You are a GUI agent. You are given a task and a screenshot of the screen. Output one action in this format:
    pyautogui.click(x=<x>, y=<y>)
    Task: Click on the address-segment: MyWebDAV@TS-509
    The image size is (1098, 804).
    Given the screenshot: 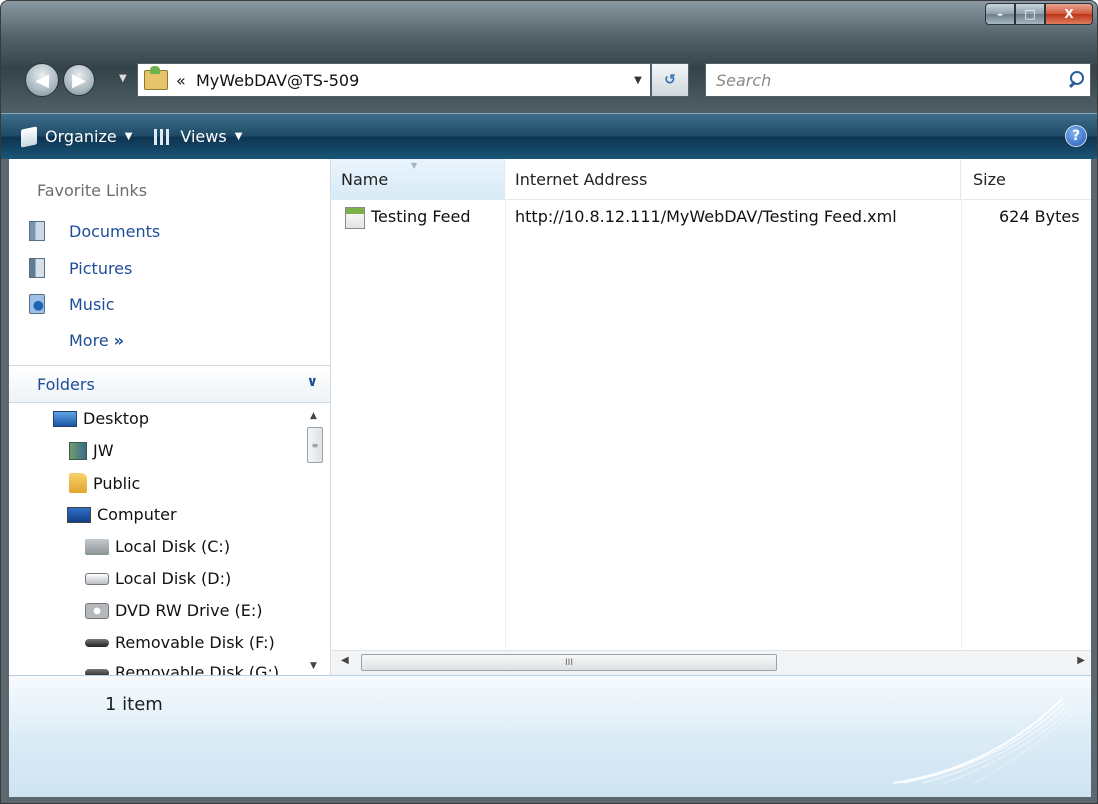 What is the action you would take?
    pyautogui.click(x=277, y=80)
    